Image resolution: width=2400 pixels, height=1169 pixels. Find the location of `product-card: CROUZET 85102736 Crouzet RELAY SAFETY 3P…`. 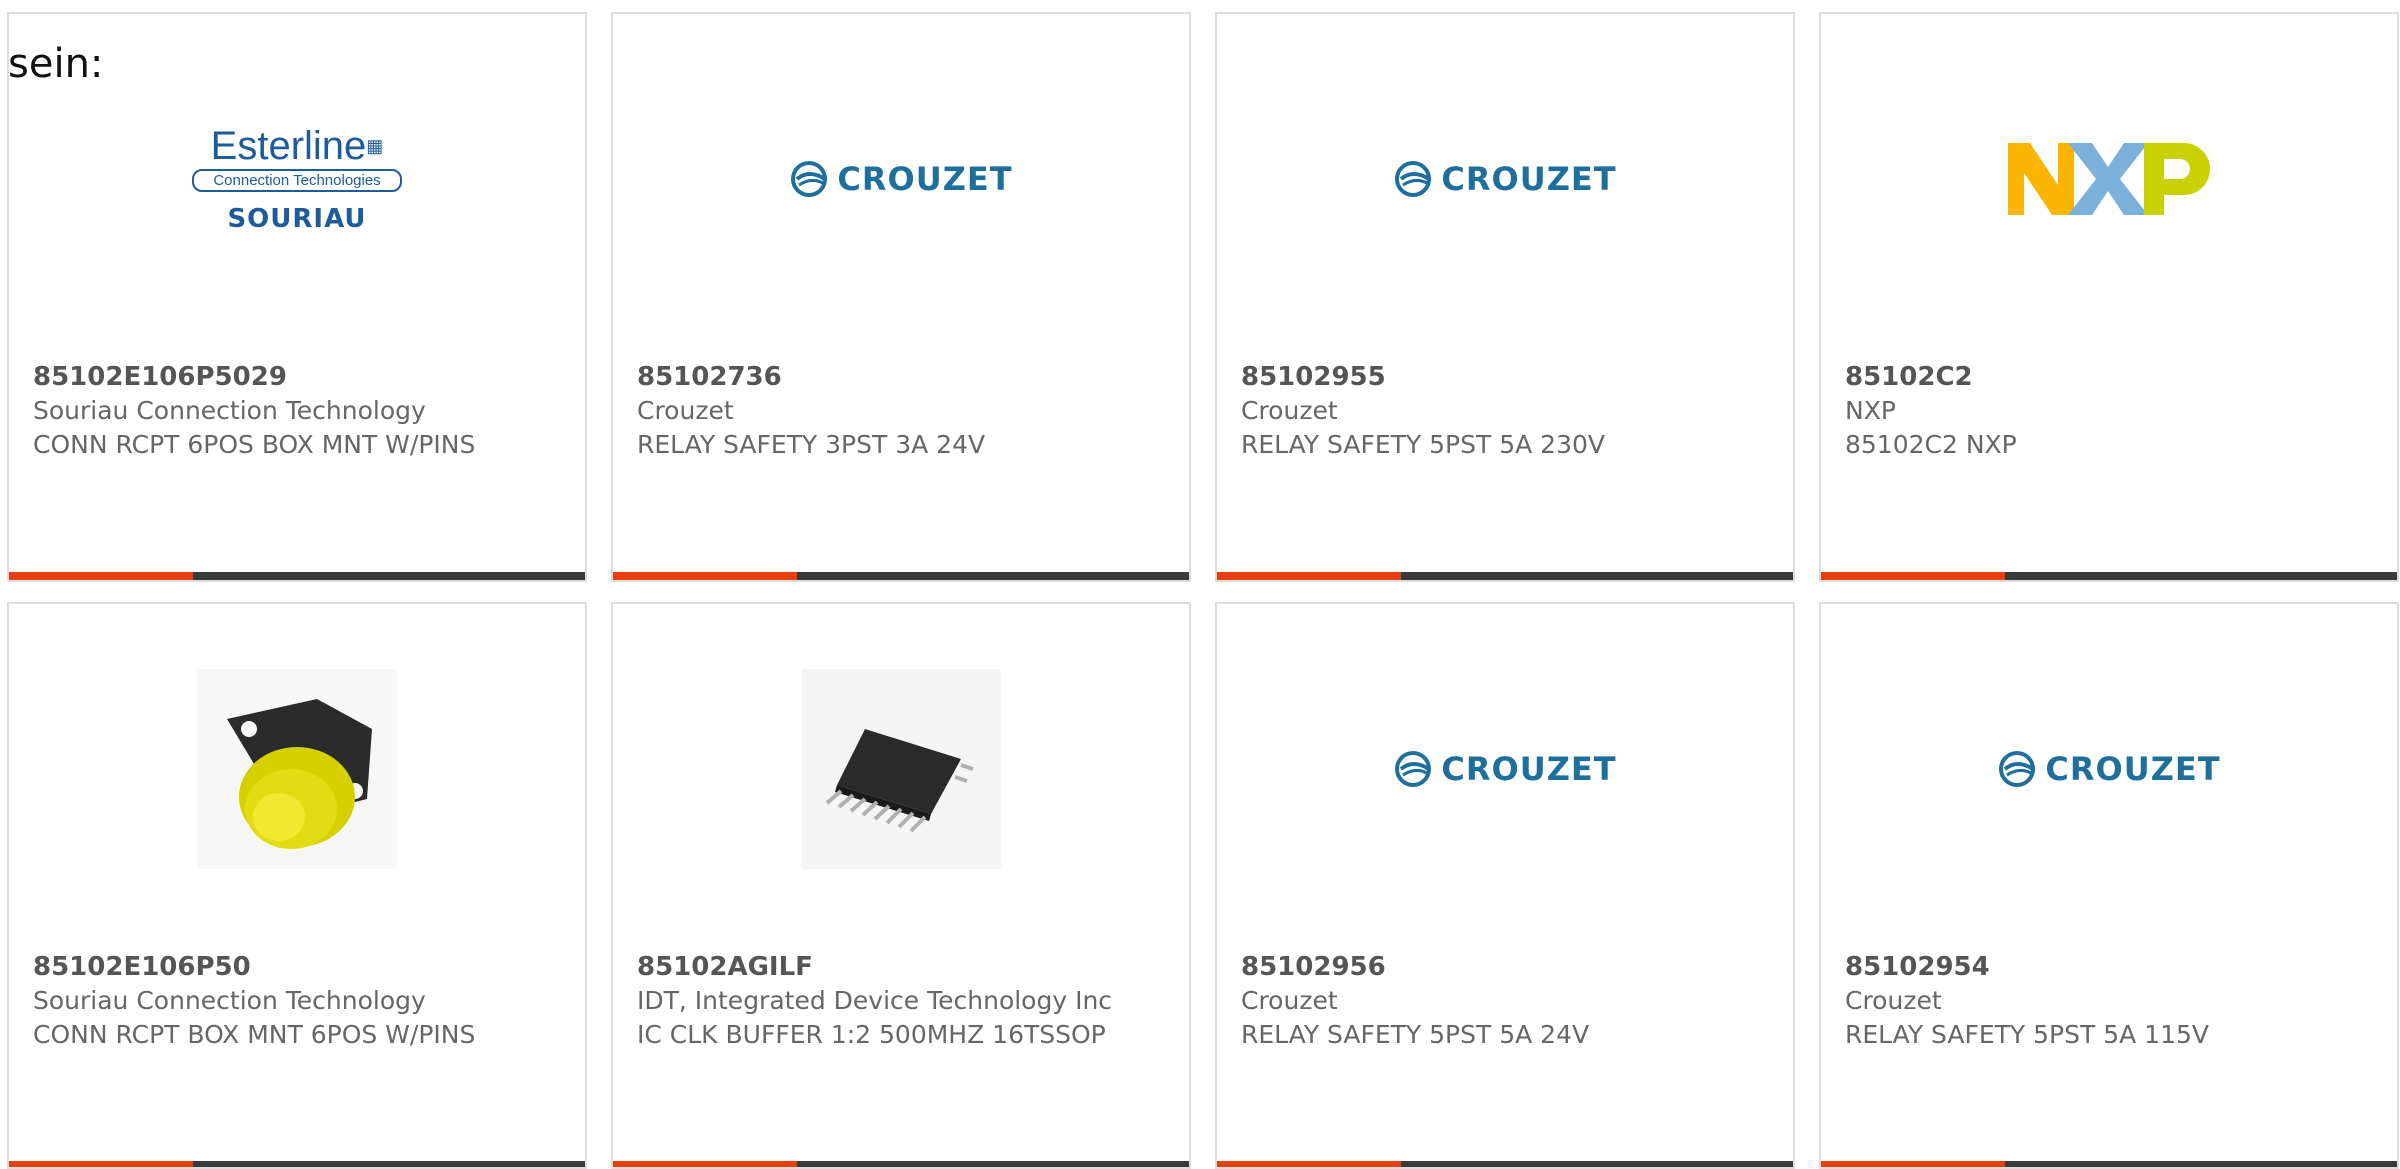

product-card: CROUZET 85102736 Crouzet RELAY SAFETY 3P… is located at coordinates (901, 297).